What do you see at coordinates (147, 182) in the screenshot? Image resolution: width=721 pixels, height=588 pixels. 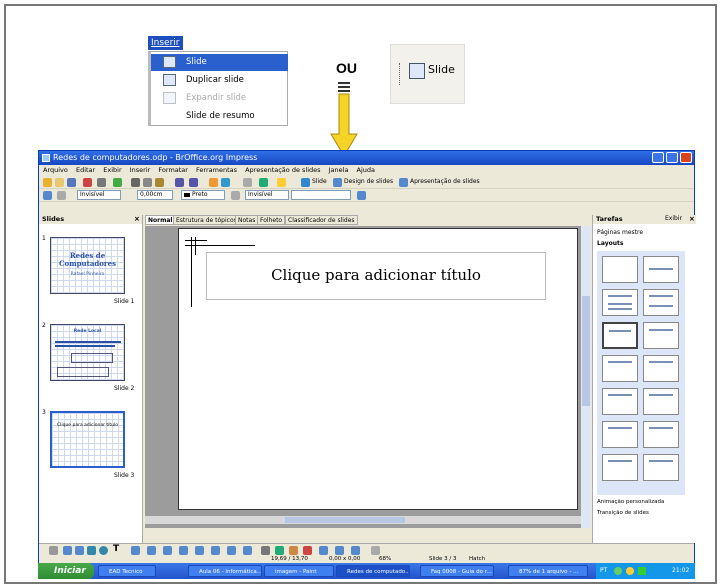 I see `copy-icon` at bounding box center [147, 182].